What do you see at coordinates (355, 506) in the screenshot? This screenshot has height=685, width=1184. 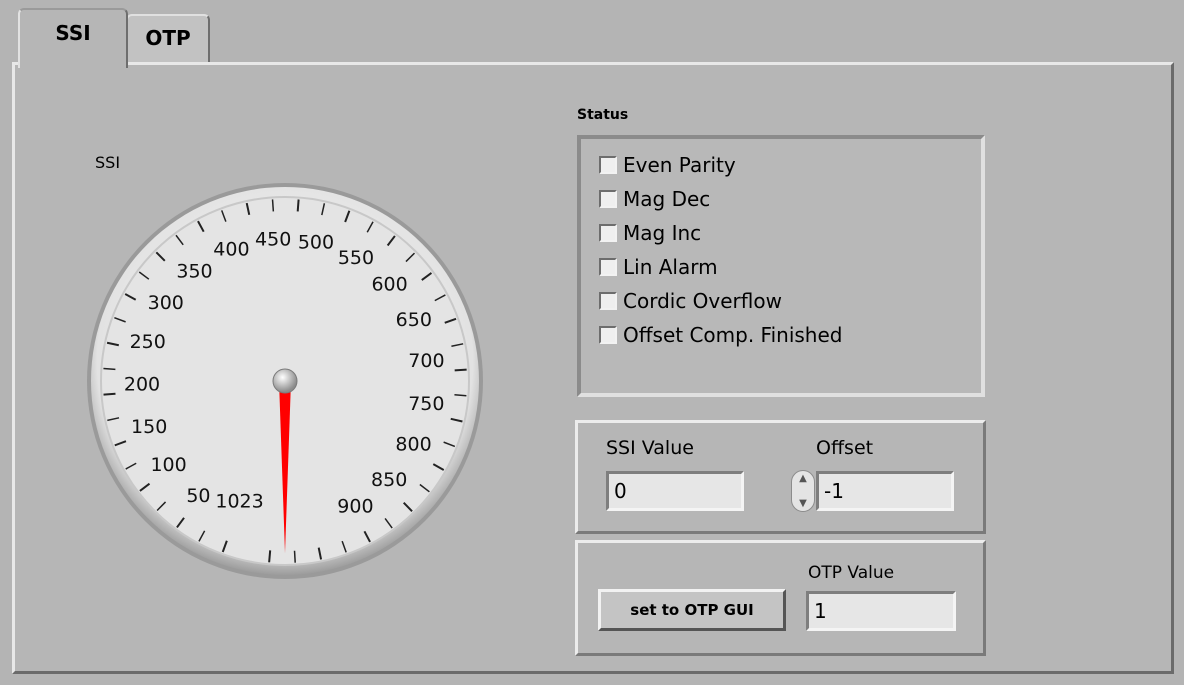 I see `tick-label-900: 900` at bounding box center [355, 506].